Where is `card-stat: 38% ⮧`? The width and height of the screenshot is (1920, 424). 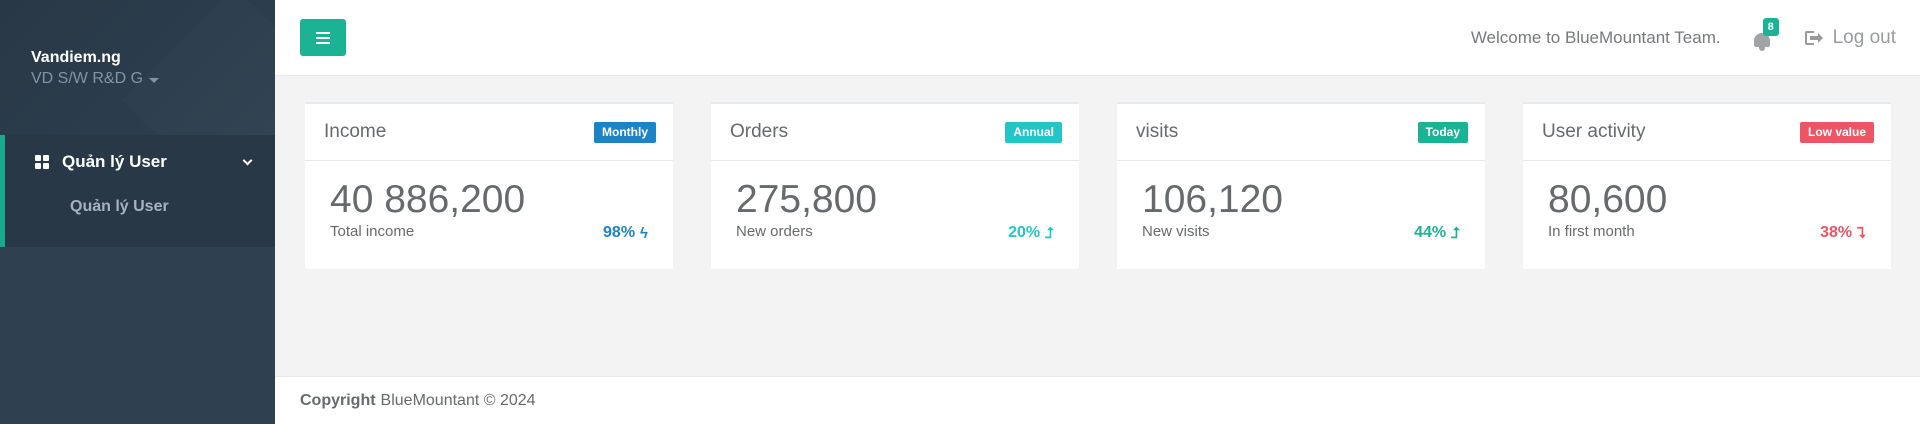
card-stat: 38% ⮧ is located at coordinates (1843, 233).